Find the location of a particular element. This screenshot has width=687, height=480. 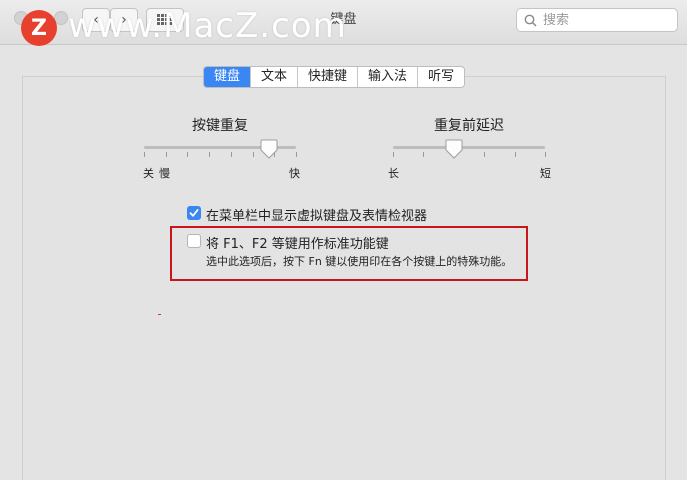

watermark-text: www.MacZ.com is located at coordinates (207, 26).